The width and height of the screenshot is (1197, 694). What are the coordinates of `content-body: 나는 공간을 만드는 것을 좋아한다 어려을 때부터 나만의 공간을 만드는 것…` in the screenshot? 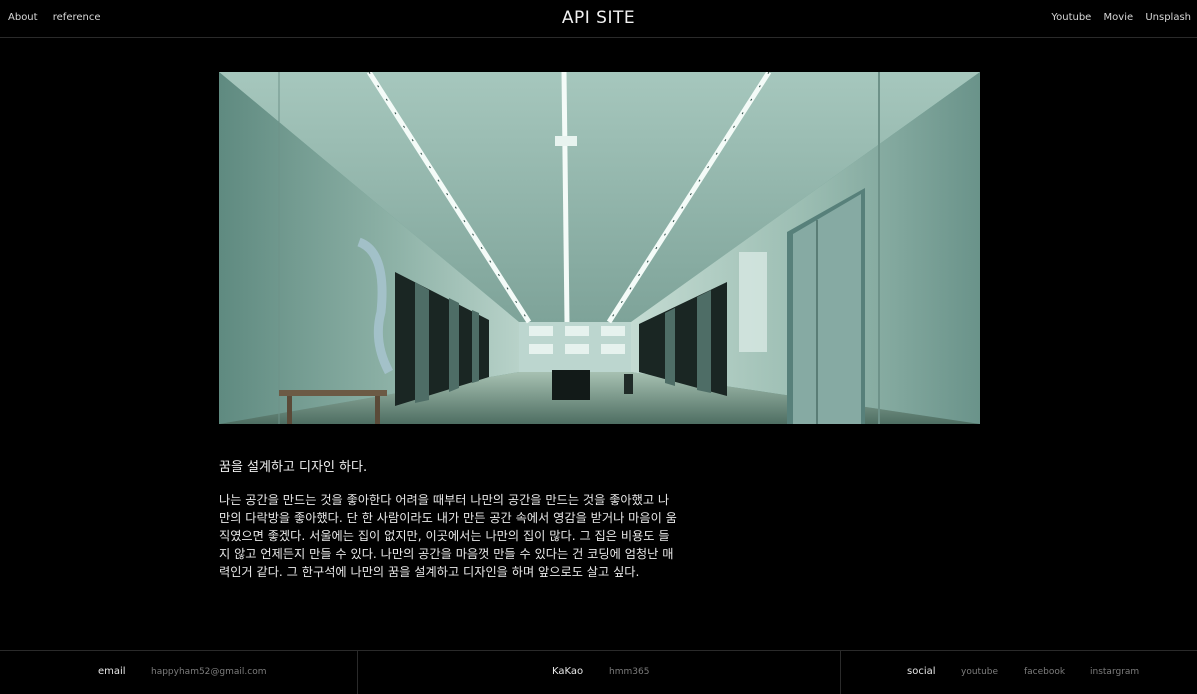 It's located at (448, 536).